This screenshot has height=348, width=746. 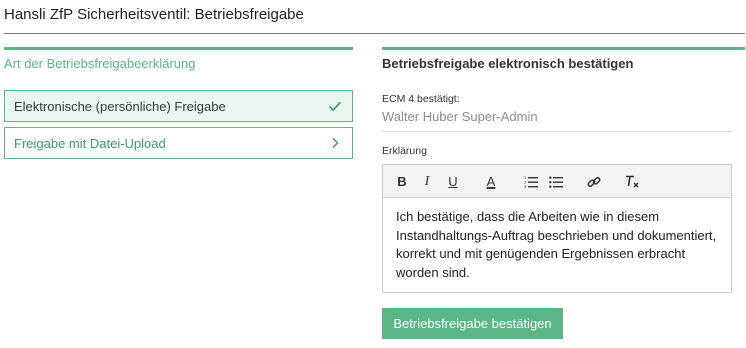 I want to click on title-divider, so click(x=374, y=33).